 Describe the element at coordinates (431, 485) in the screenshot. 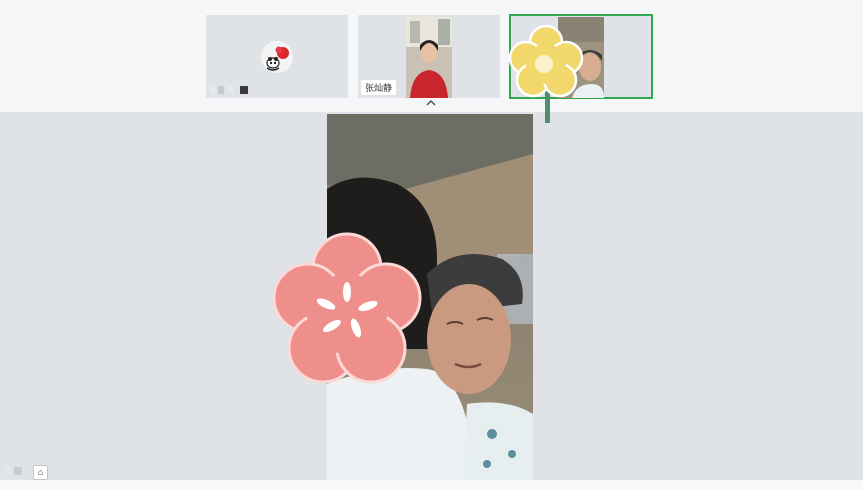

I see `bottom-bar` at that location.